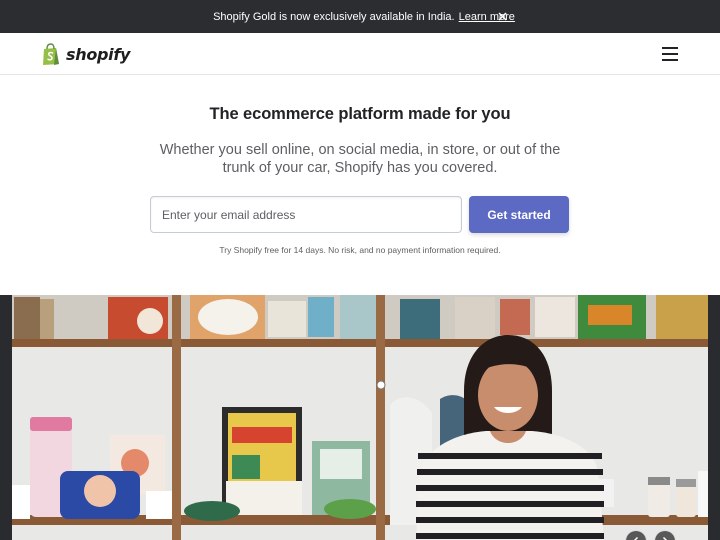  I want to click on shopping-bag-icon, so click(51, 53).